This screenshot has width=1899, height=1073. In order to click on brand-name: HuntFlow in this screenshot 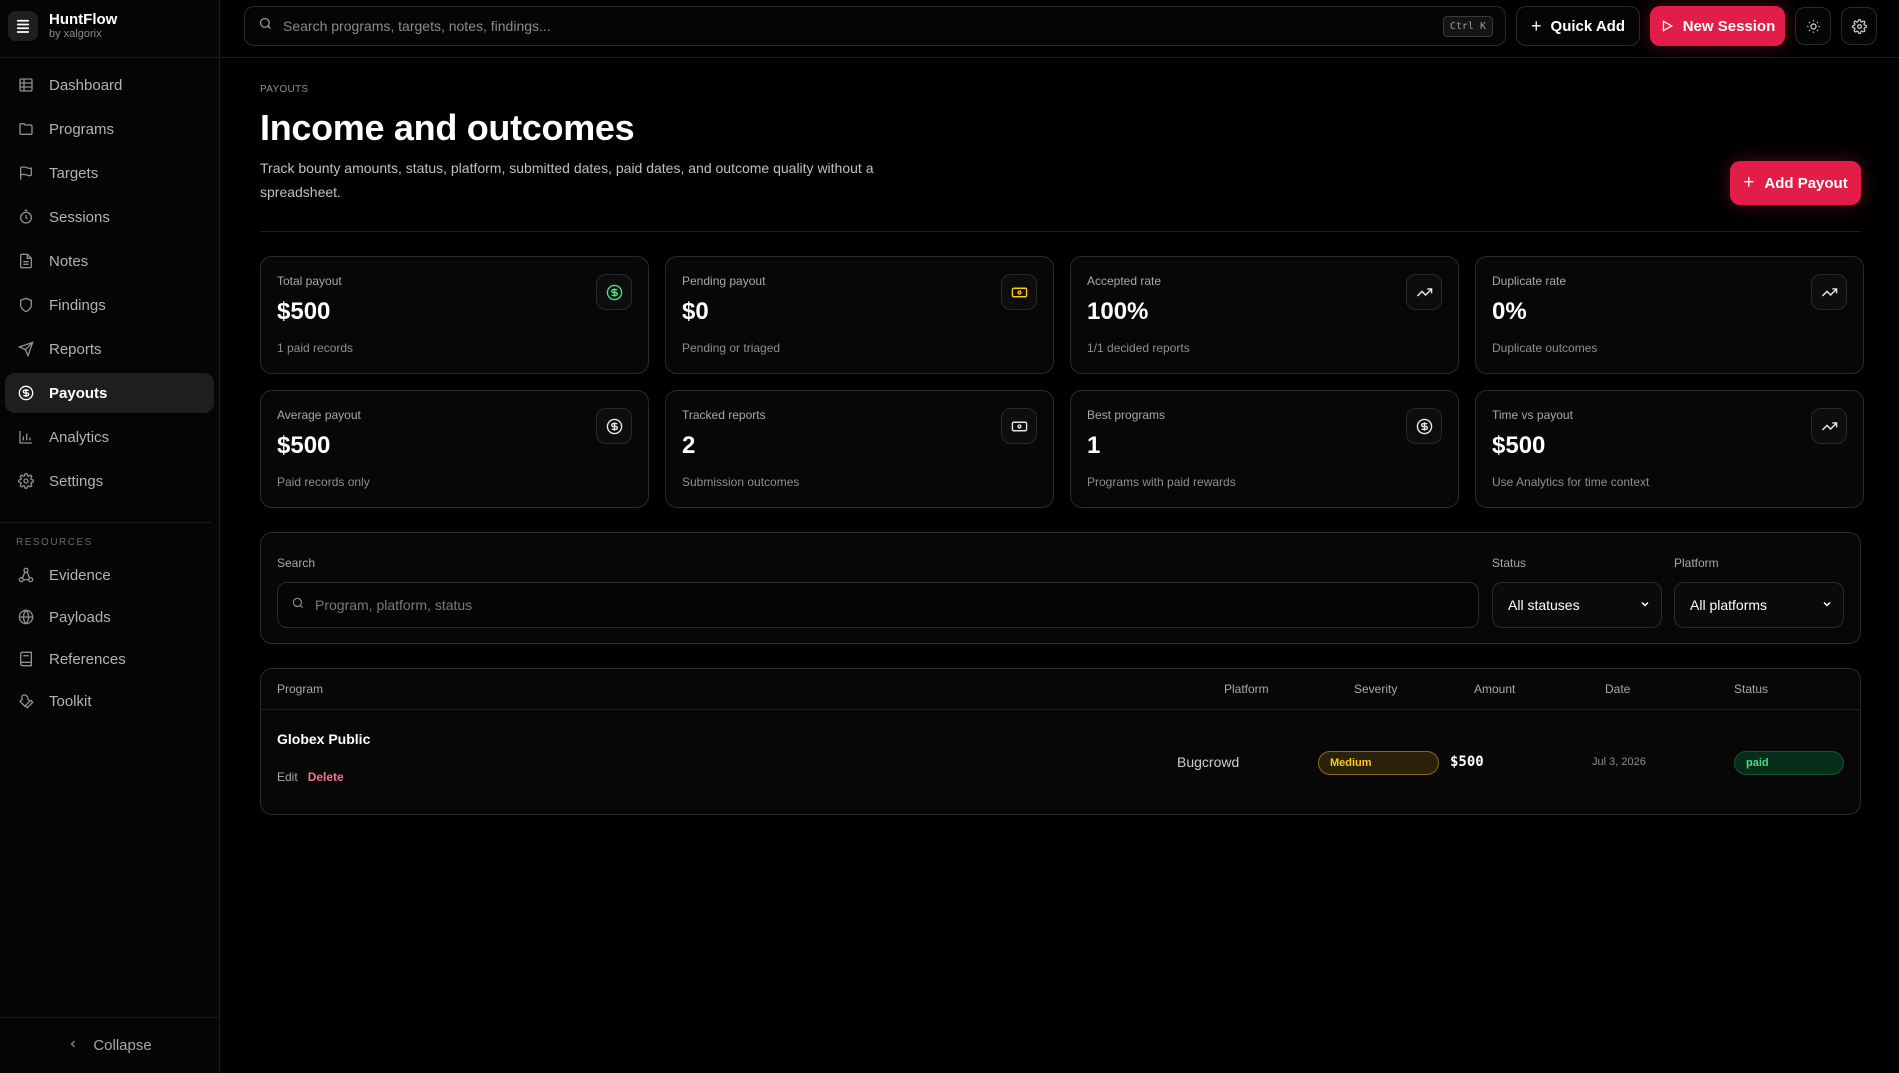, I will do `click(83, 20)`.